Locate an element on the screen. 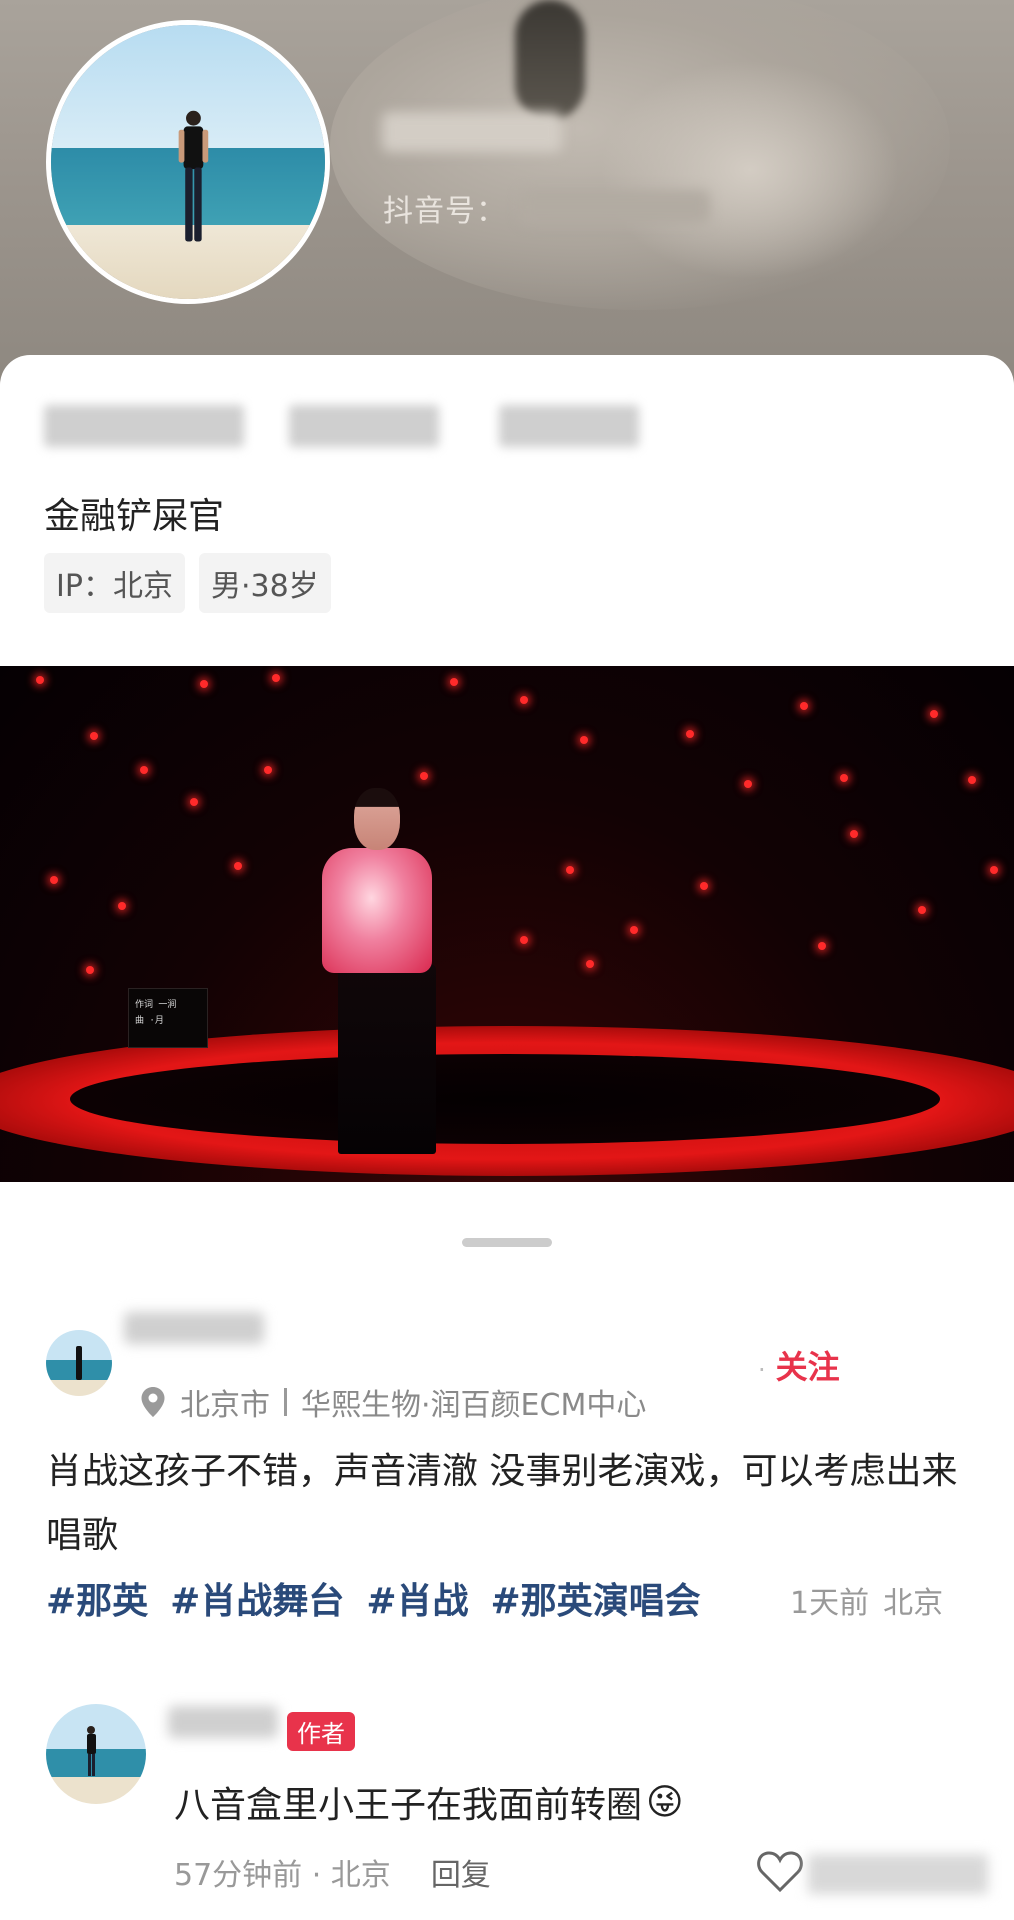 The height and width of the screenshot is (1920, 1014). blurred-commenter-name is located at coordinates (194, 1328).